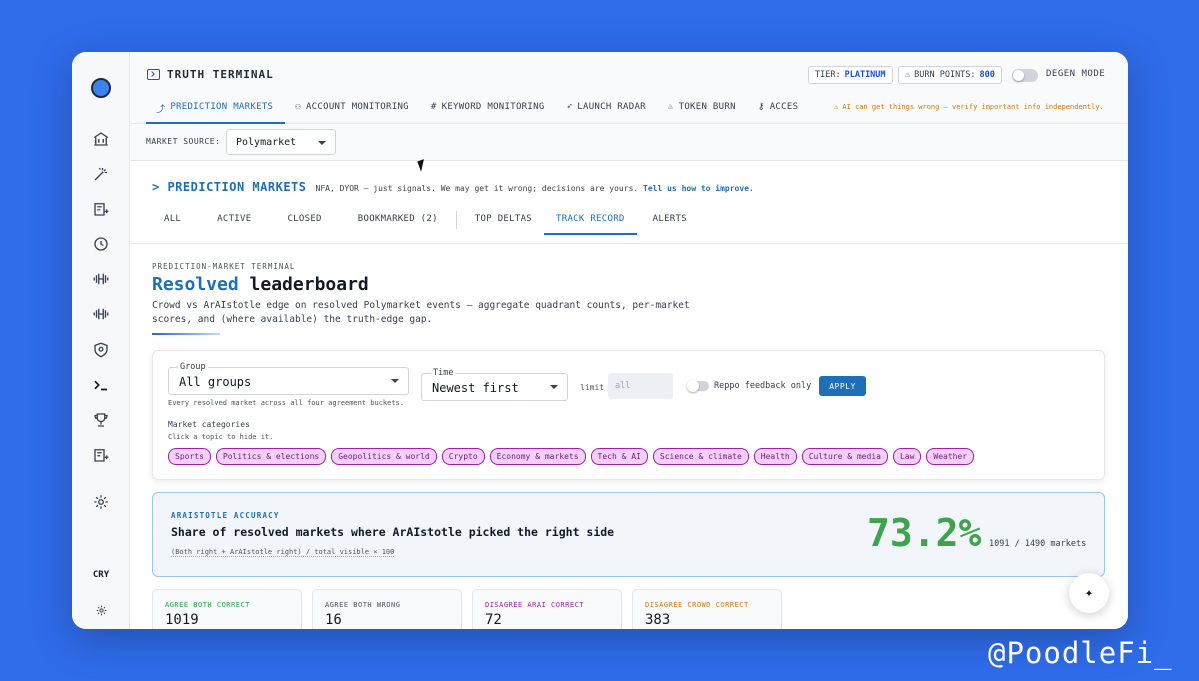 This screenshot has height=681, width=1199. Describe the element at coordinates (101, 244) in the screenshot. I see `clock-icon` at that location.